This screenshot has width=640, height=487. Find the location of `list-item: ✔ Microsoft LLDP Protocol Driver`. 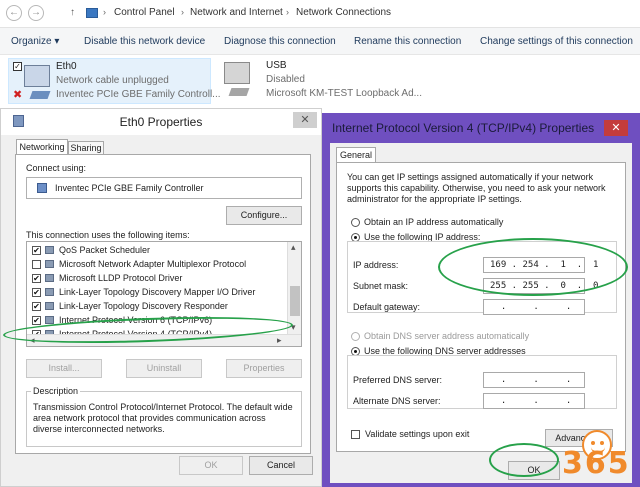

list-item: ✔ Microsoft LLDP Protocol Driver is located at coordinates (154, 278).